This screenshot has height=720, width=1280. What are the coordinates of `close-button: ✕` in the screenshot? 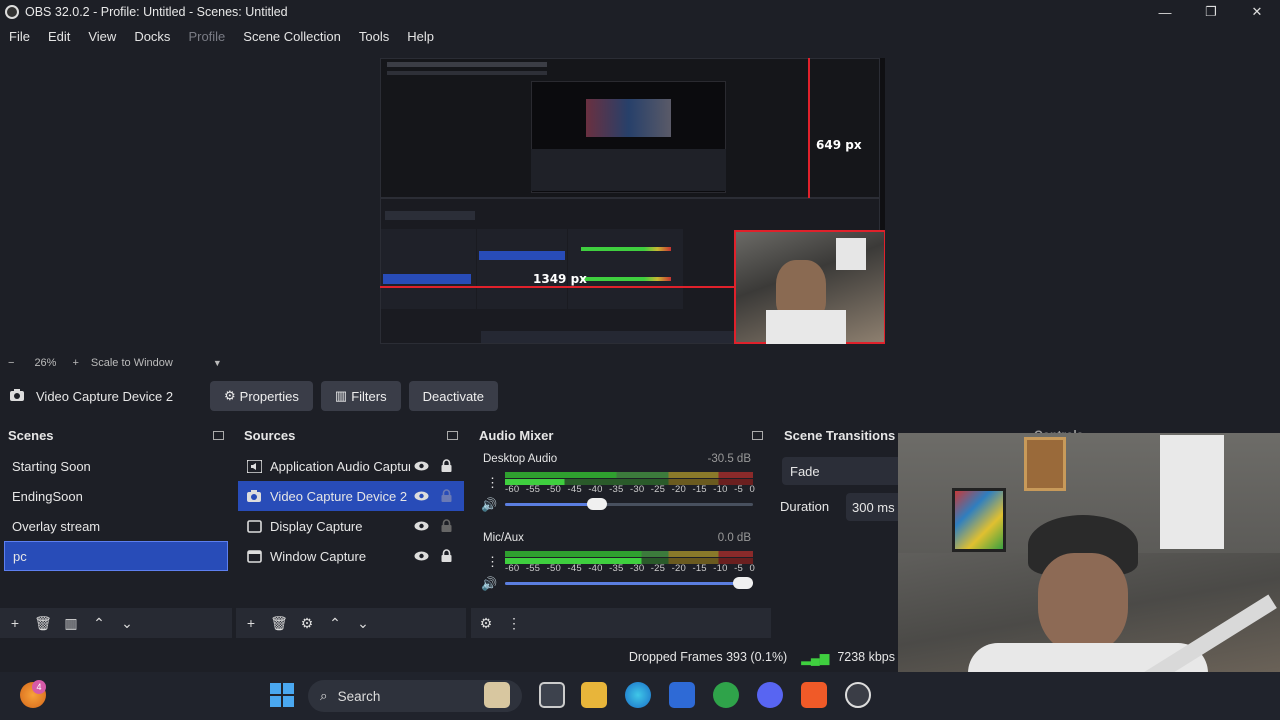 It's located at (1257, 12).